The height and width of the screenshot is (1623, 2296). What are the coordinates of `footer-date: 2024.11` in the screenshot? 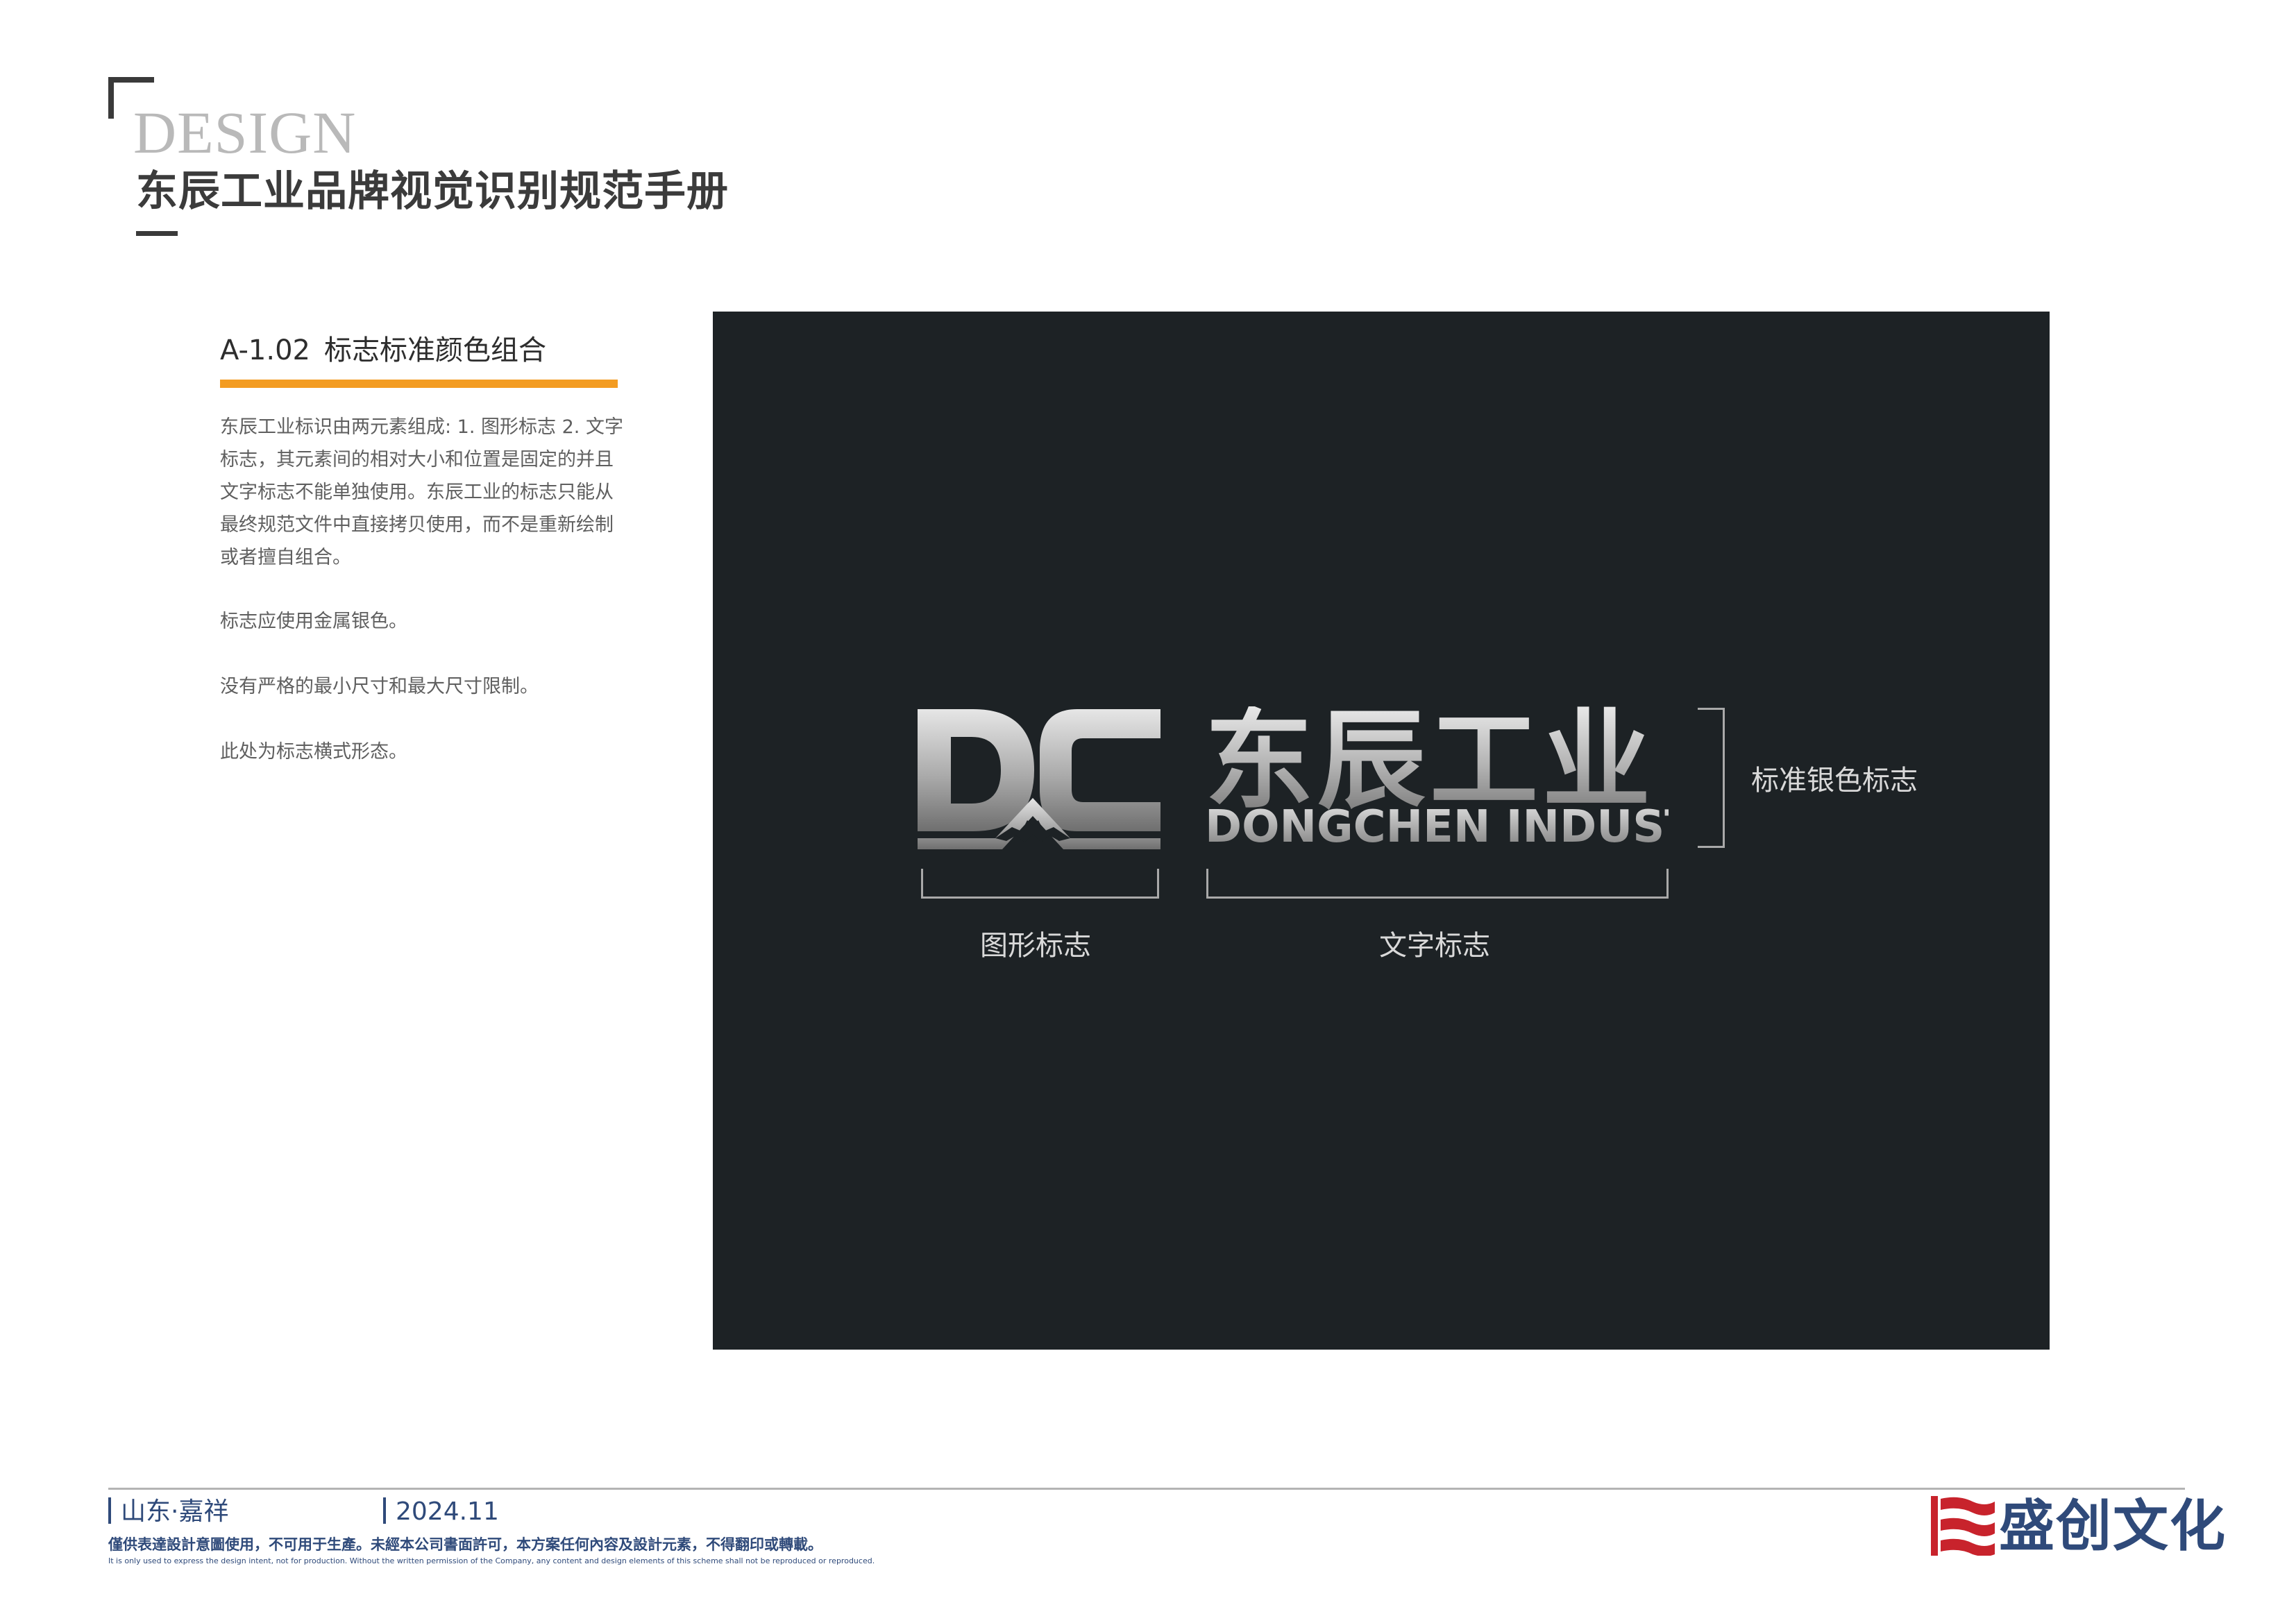 It's located at (441, 1510).